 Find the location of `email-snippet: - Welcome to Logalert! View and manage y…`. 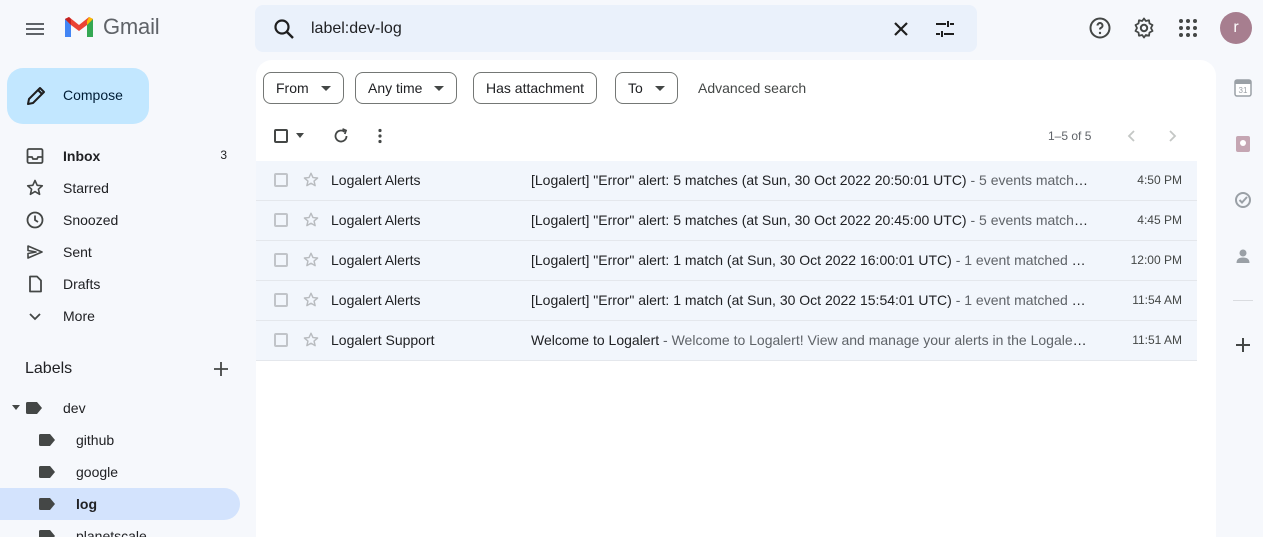

email-snippet: - Welcome to Logalert! View and manage y… is located at coordinates (876, 340).